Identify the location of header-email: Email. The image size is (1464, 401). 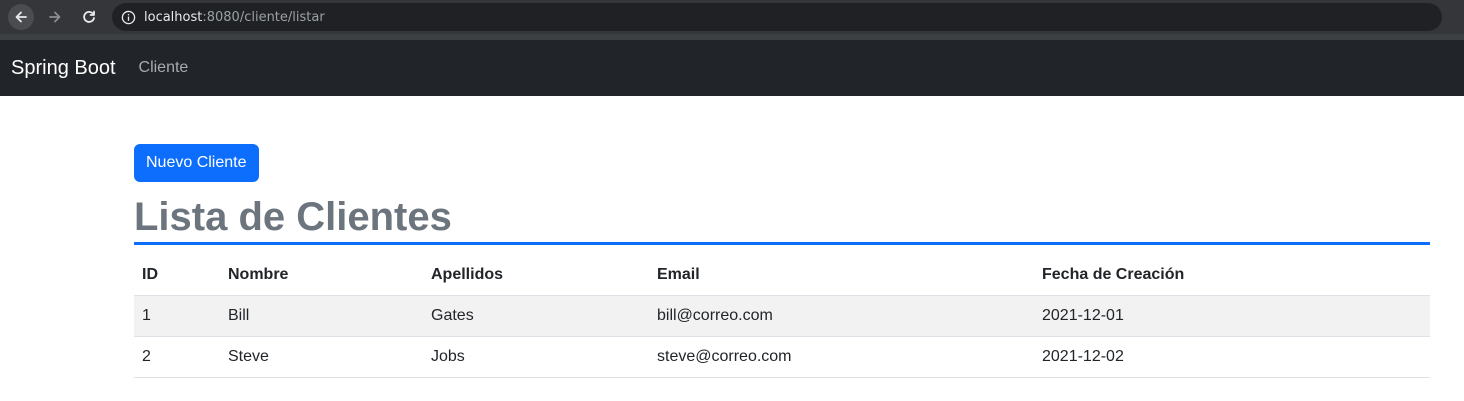
(841, 275).